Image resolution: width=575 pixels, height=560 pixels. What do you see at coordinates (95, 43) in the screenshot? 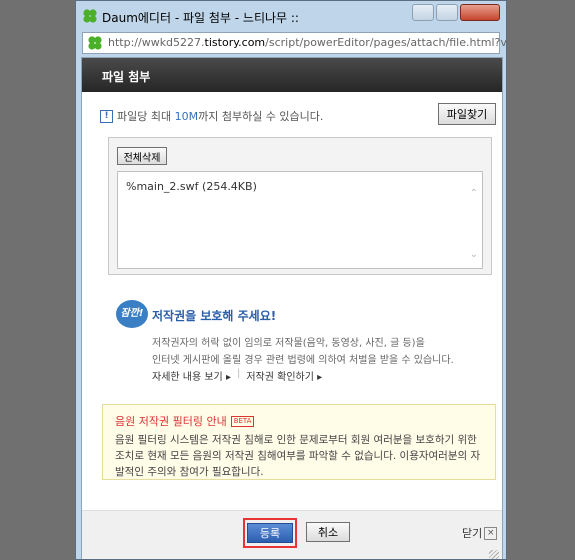
I see `site-favicon-icon` at bounding box center [95, 43].